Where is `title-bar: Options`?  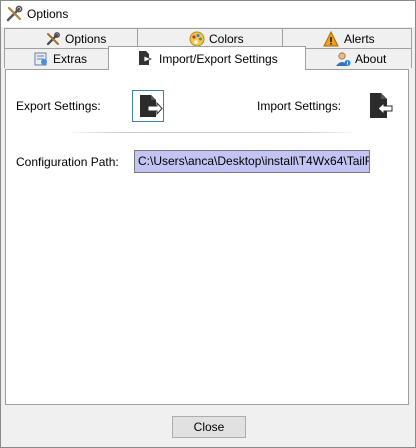 title-bar: Options is located at coordinates (208, 14).